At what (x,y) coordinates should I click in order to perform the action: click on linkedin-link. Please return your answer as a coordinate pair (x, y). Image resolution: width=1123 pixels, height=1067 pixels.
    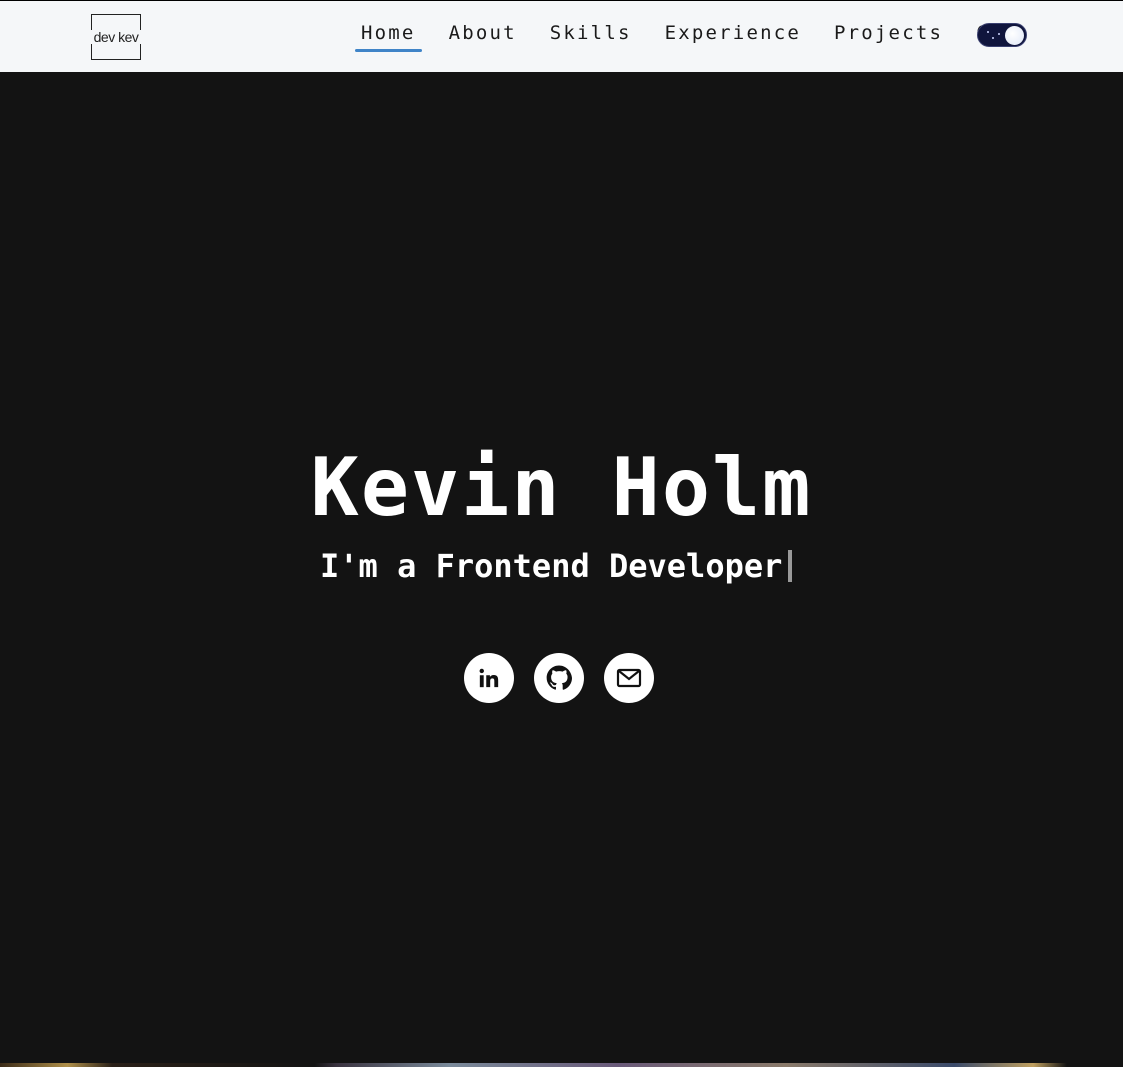
    Looking at the image, I should click on (489, 678).